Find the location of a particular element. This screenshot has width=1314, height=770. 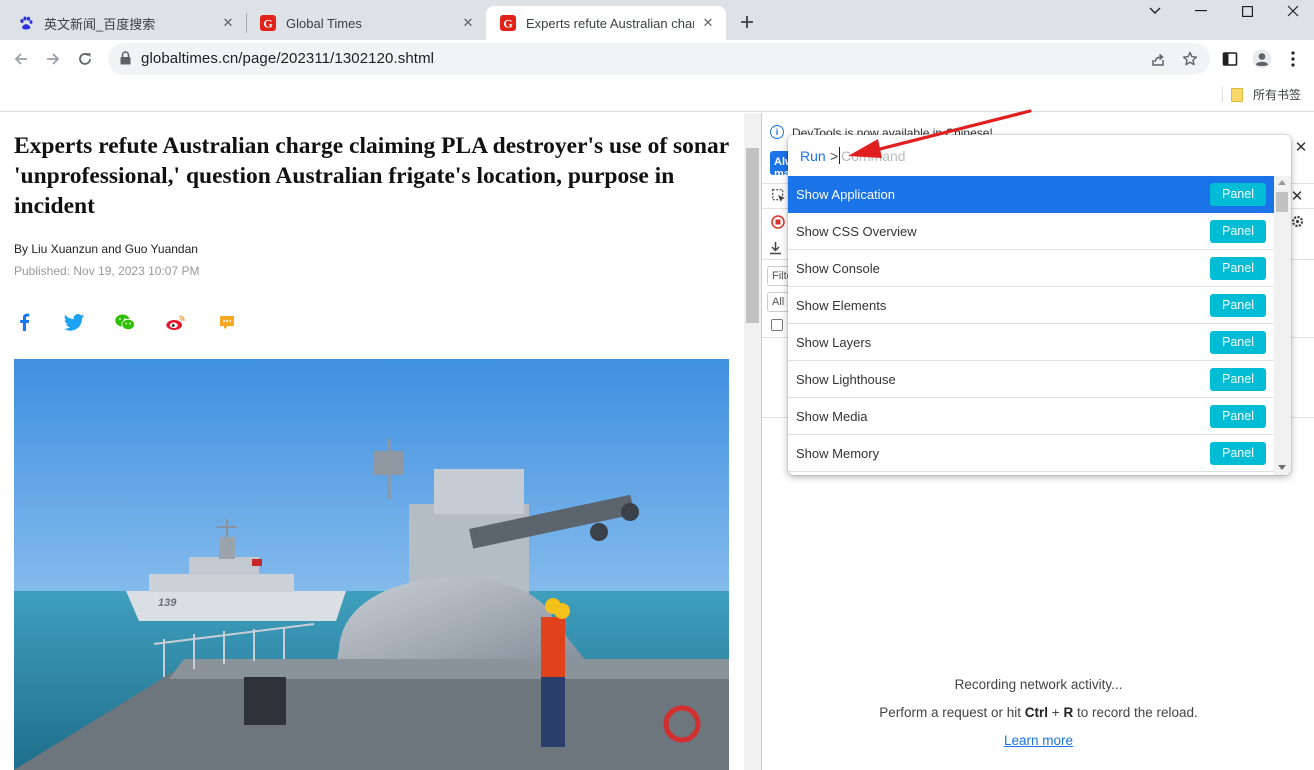

scroll-up-arrow-icon is located at coordinates (1282, 182).